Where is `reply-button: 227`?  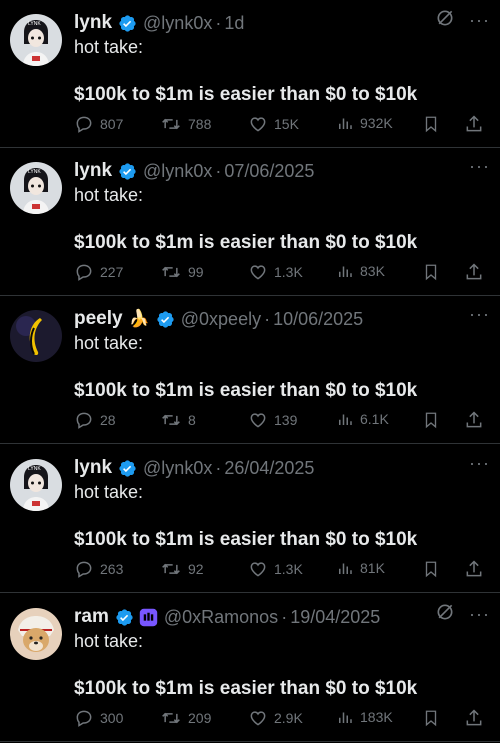 reply-button: 227 is located at coordinates (98, 272).